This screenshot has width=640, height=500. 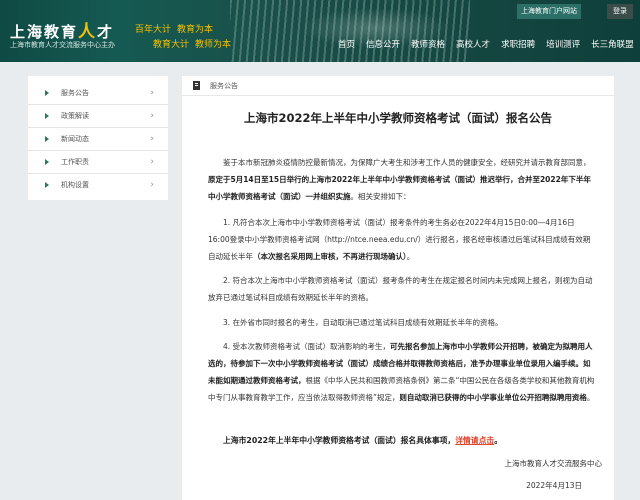 What do you see at coordinates (196, 85) in the screenshot?
I see `document-icon` at bounding box center [196, 85].